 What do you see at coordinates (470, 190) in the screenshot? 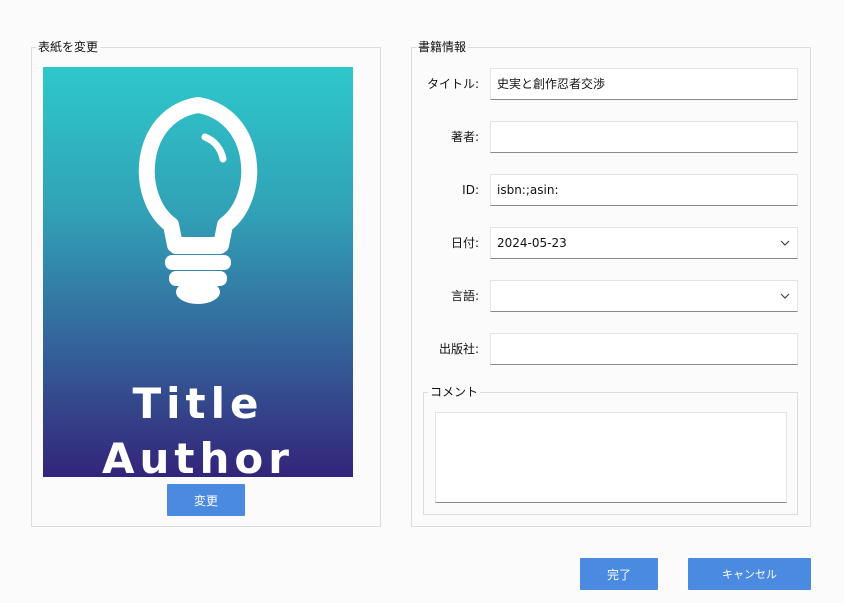
I see `id-label: ID:` at bounding box center [470, 190].